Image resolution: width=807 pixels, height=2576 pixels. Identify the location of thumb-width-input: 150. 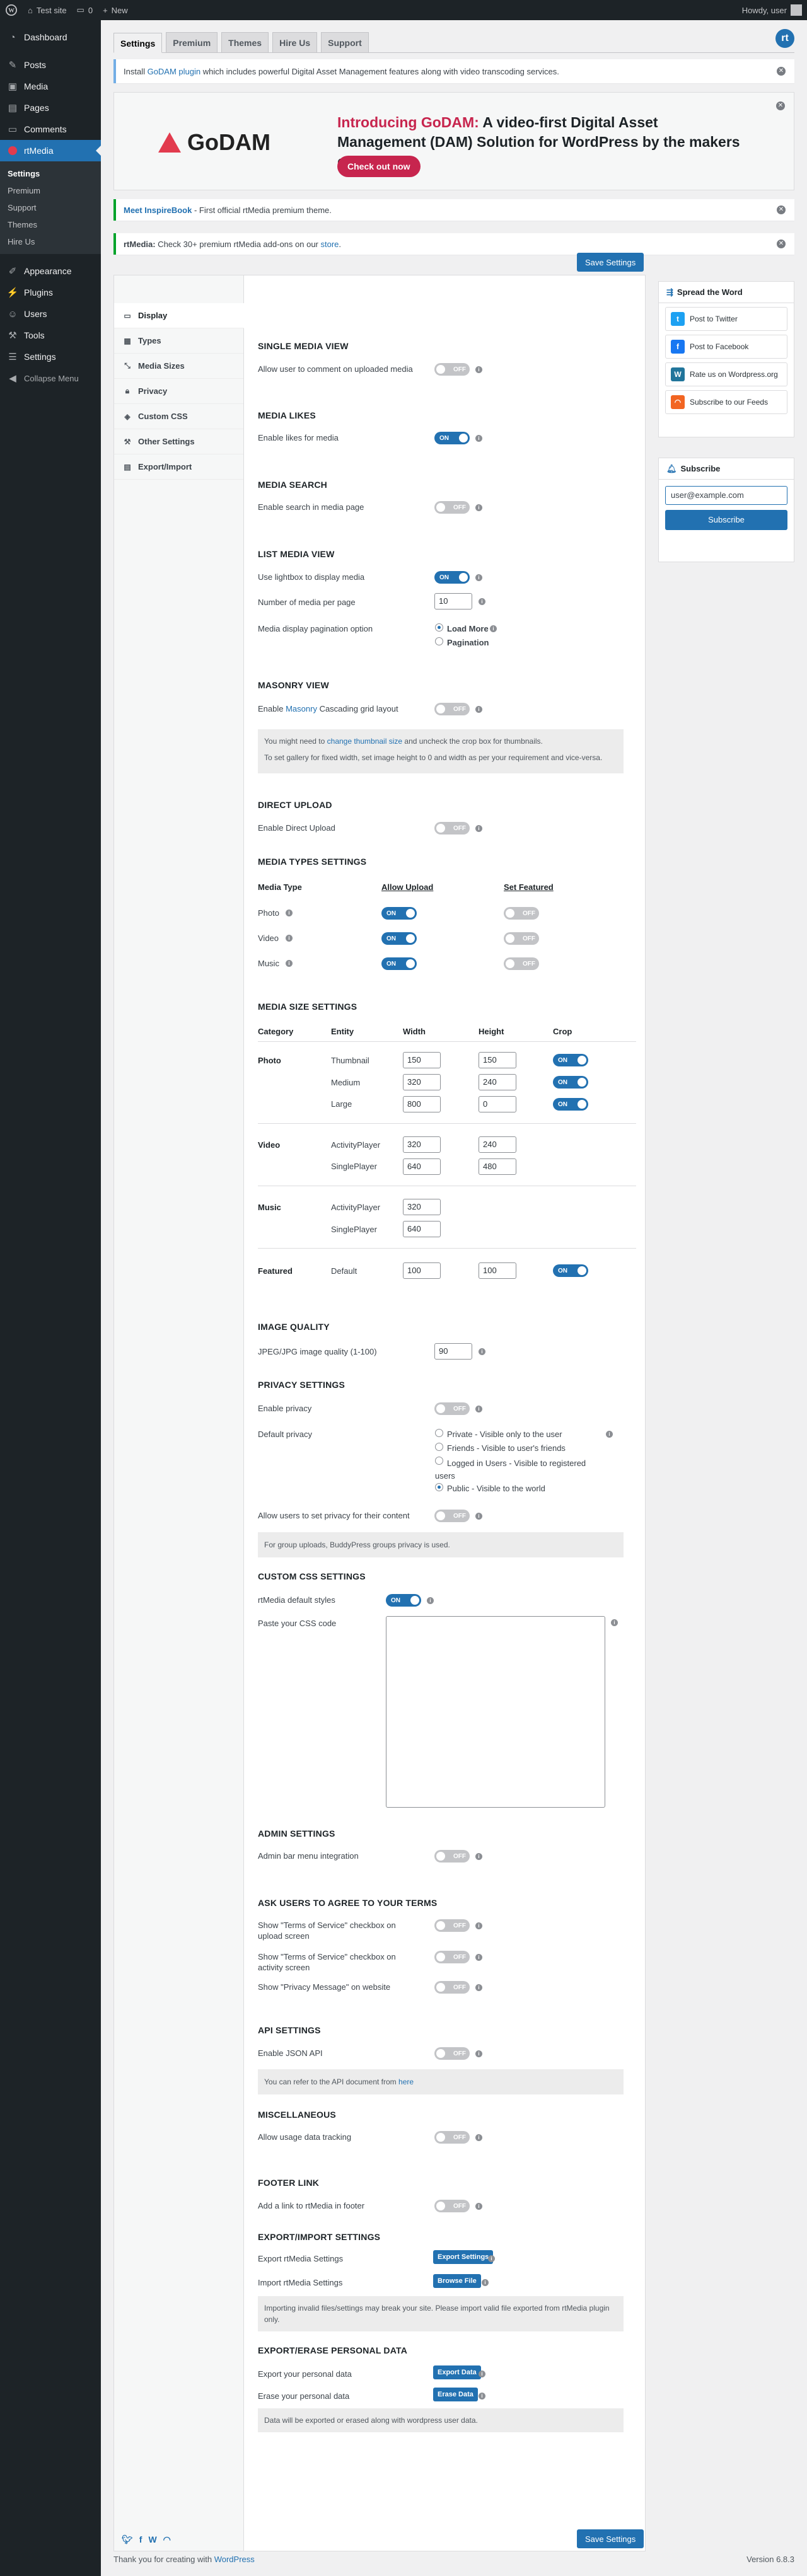
(422, 1060).